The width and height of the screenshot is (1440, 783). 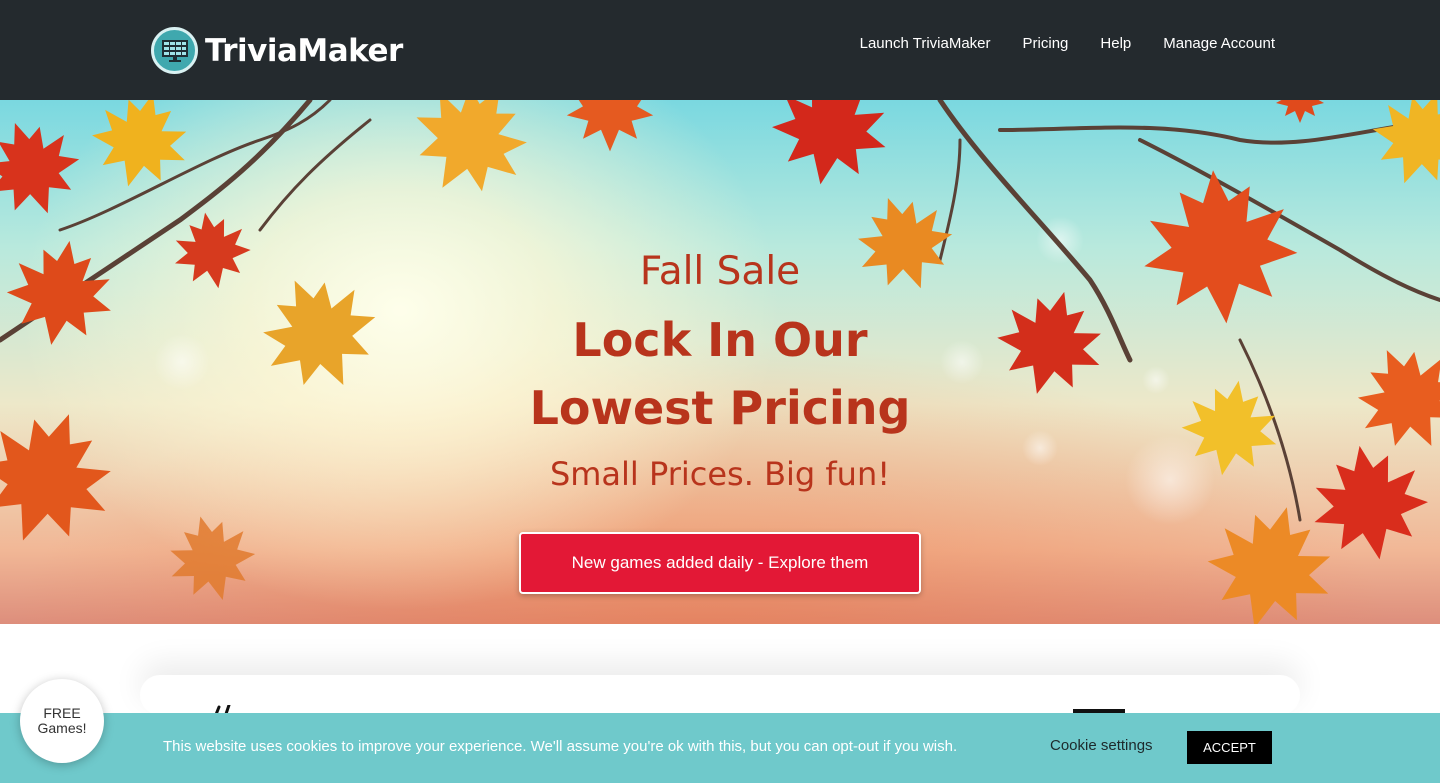 I want to click on brand-logo-link: TriviaMaker, so click(x=277, y=50).